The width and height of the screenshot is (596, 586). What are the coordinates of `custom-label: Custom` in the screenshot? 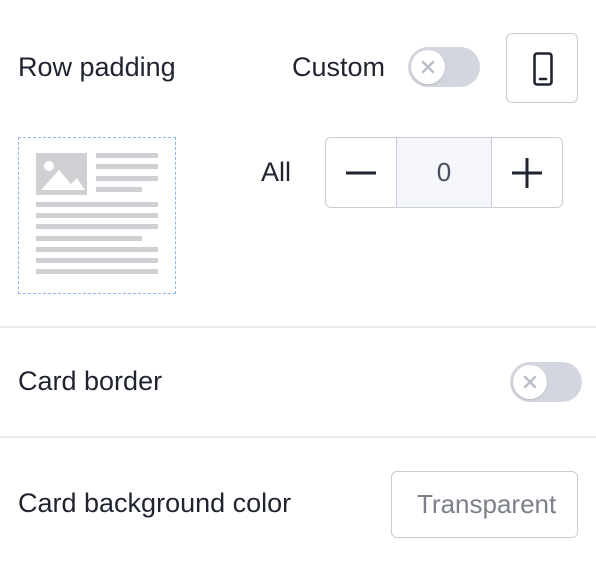 It's located at (339, 67).